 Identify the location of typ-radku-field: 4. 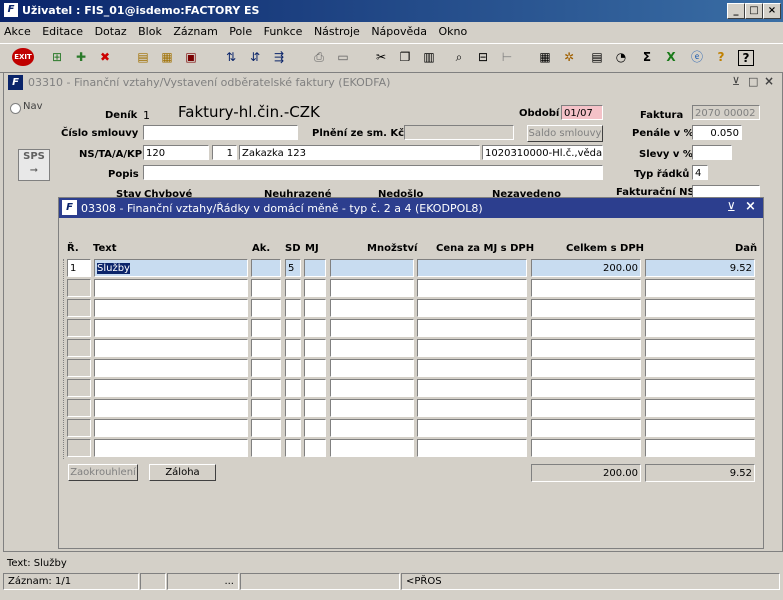
(700, 172).